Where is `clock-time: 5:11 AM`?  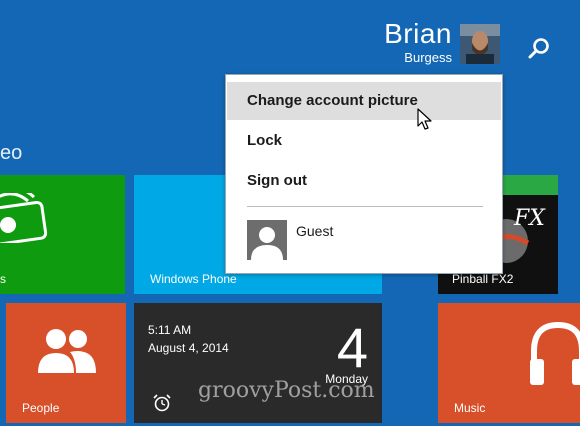 clock-time: 5:11 AM is located at coordinates (170, 330).